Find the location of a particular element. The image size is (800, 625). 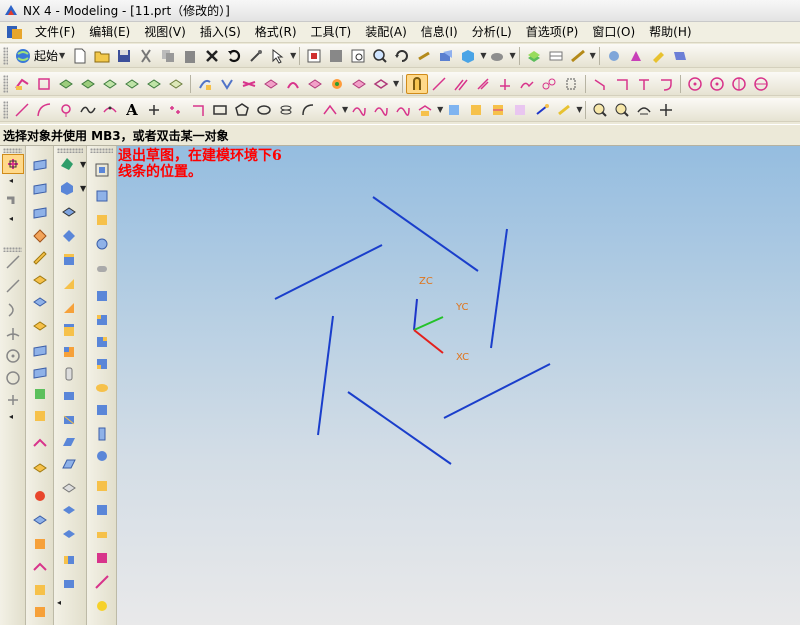

surface-3-icon is located at coordinates (40, 212).